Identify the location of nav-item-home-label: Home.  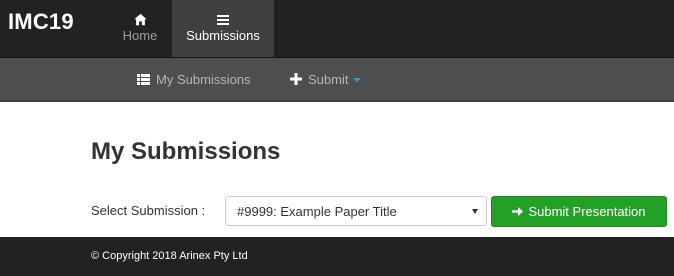
(140, 35).